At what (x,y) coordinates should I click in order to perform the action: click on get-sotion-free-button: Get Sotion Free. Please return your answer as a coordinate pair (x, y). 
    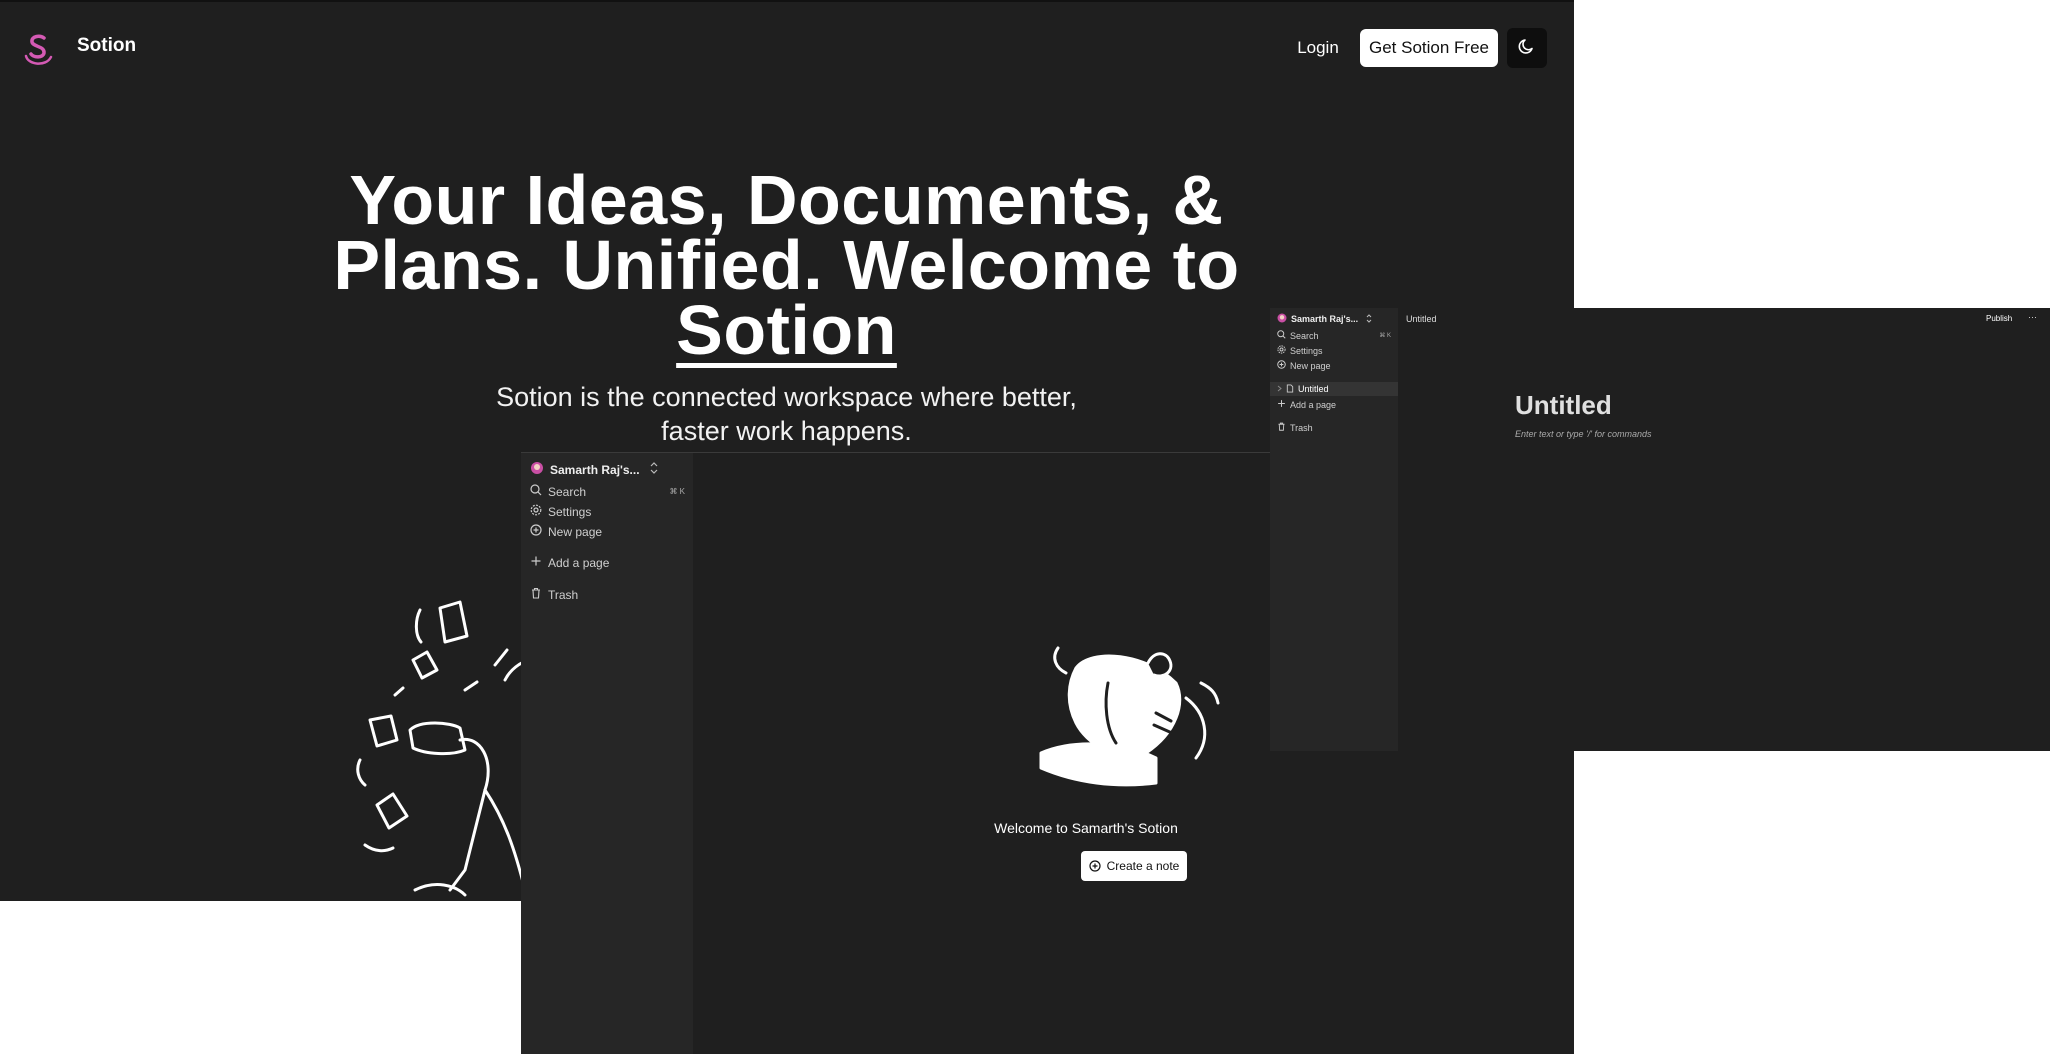
    Looking at the image, I should click on (1429, 48).